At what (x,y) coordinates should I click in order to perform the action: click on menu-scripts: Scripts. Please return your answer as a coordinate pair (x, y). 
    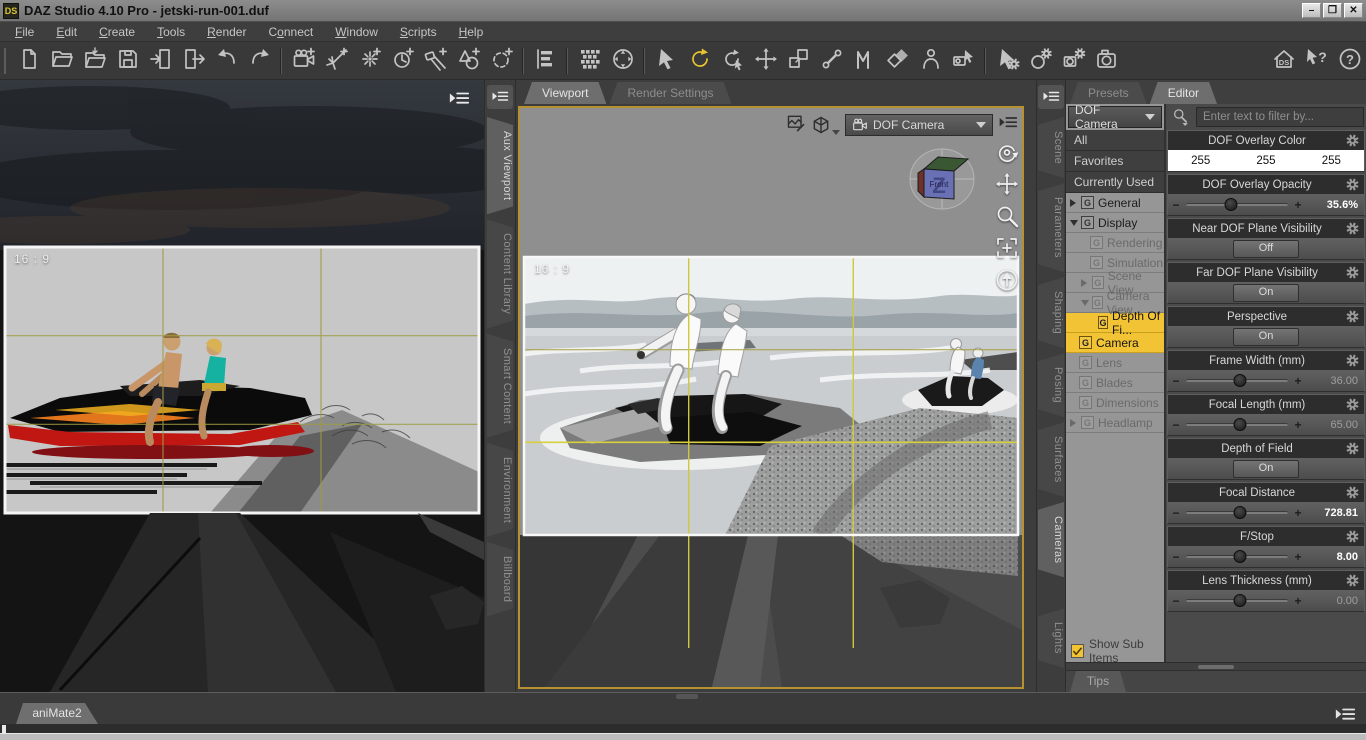
    Looking at the image, I should click on (418, 32).